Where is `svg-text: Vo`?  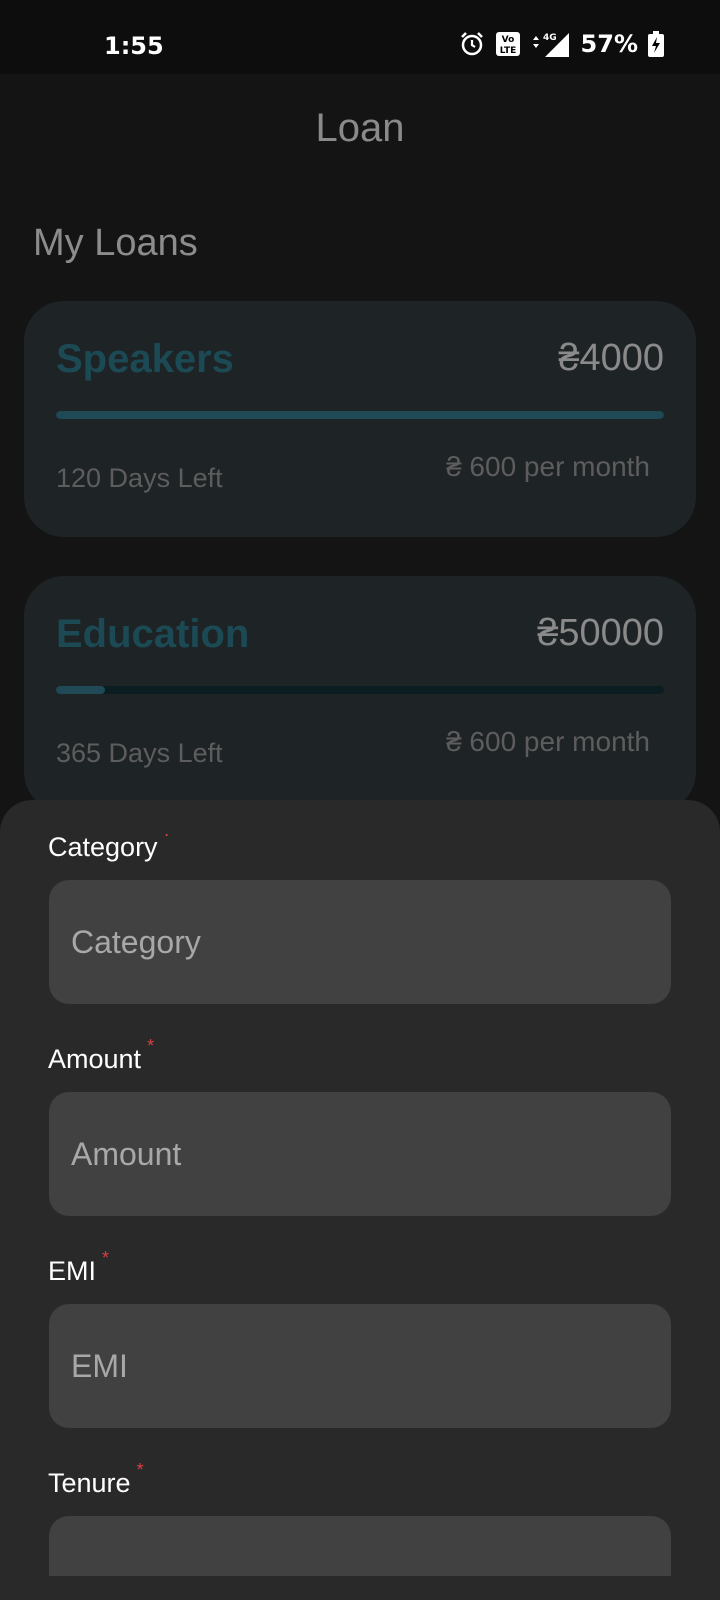 svg-text: Vo is located at coordinates (507, 40).